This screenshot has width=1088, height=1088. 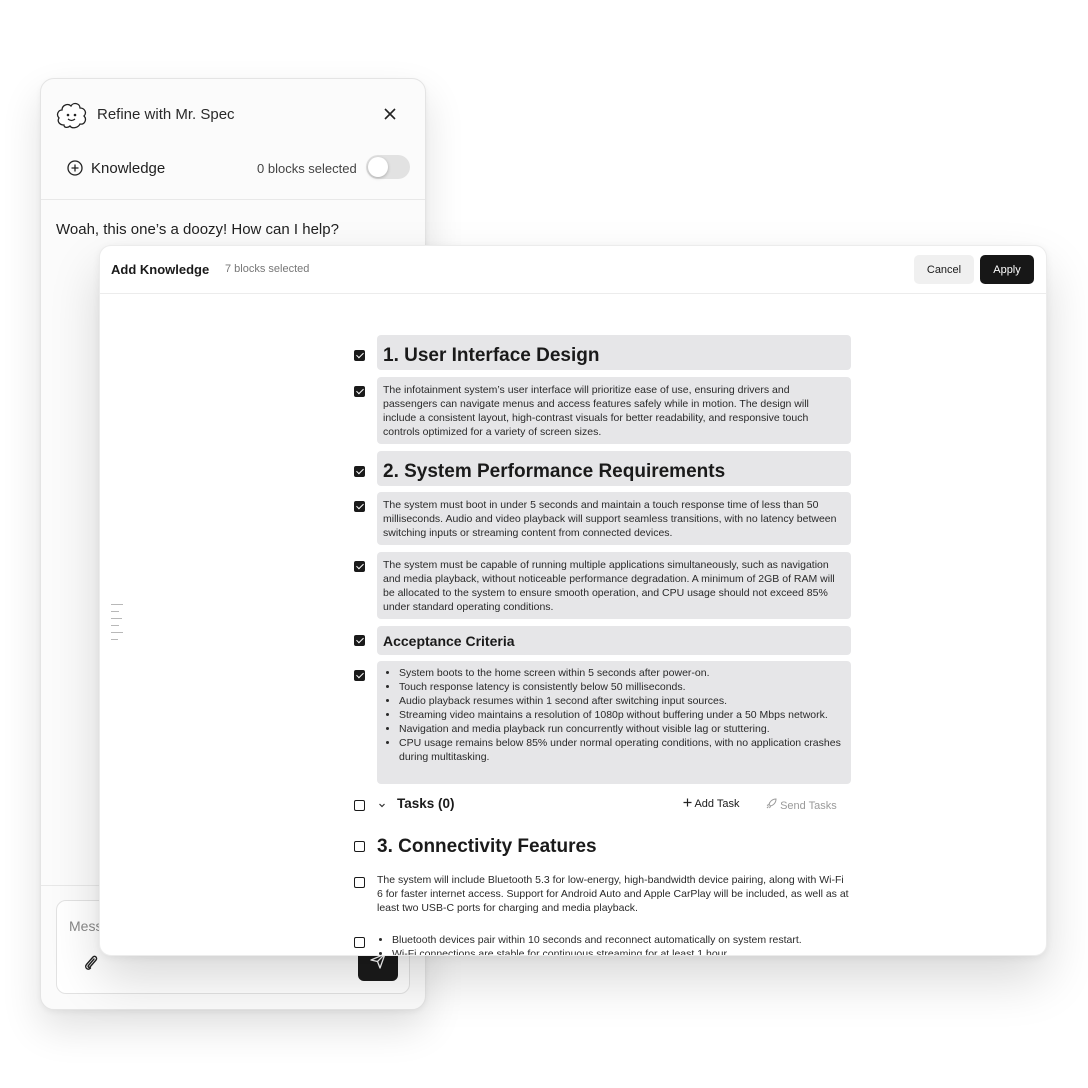 I want to click on modal-blocks-selected: 7 blocks selected, so click(x=267, y=269).